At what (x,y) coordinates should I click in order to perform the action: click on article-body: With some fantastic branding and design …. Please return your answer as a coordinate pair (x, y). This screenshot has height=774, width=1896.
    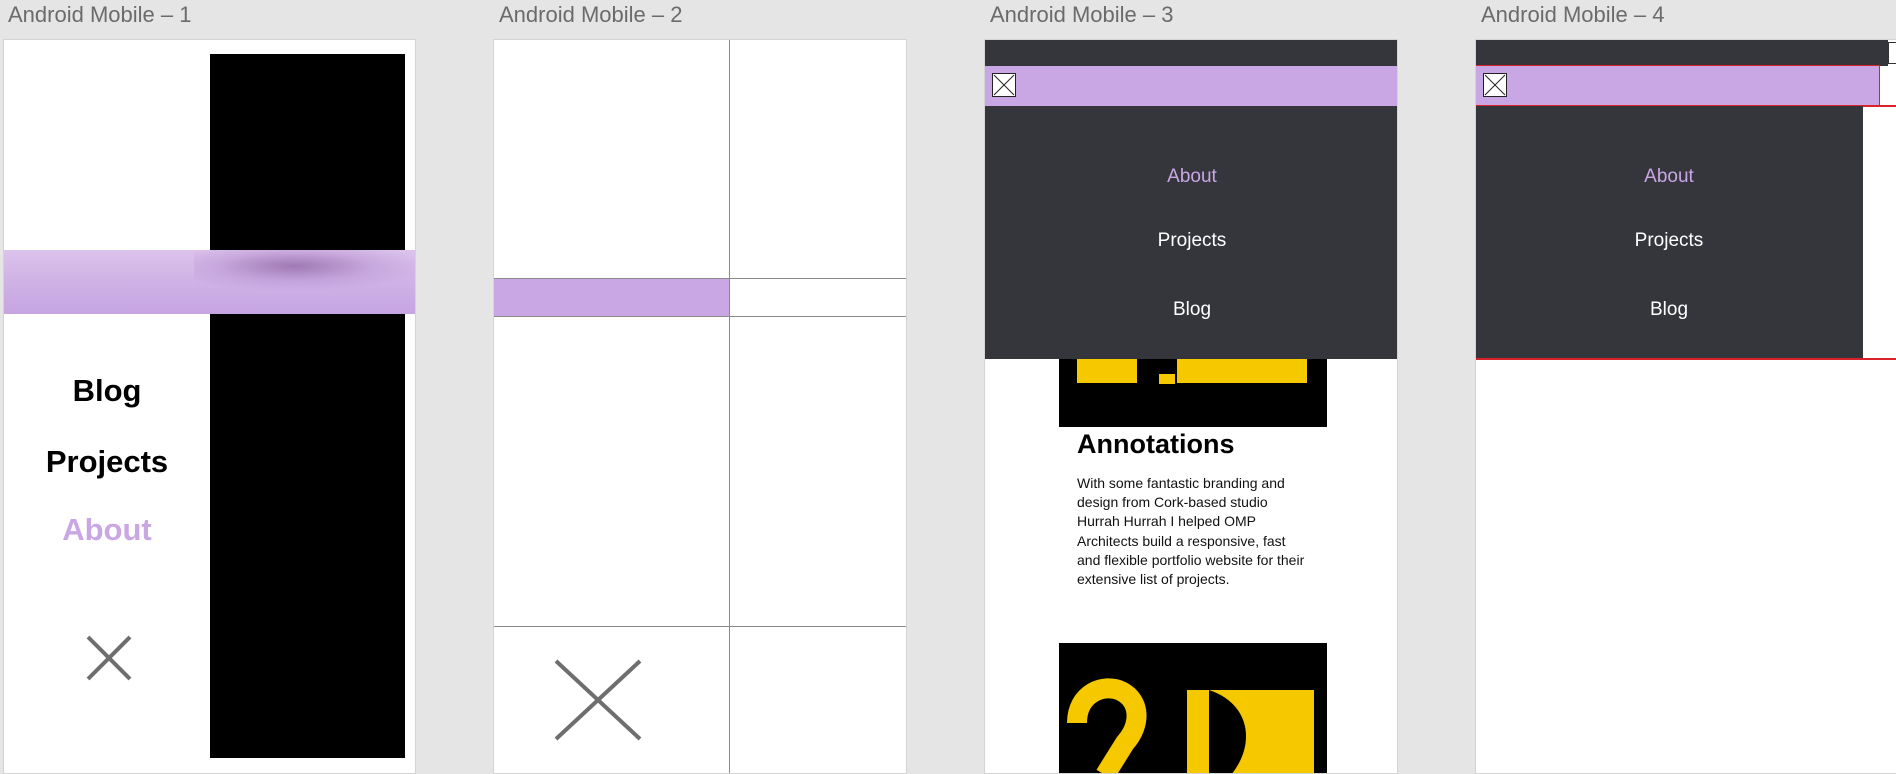
    Looking at the image, I should click on (1191, 531).